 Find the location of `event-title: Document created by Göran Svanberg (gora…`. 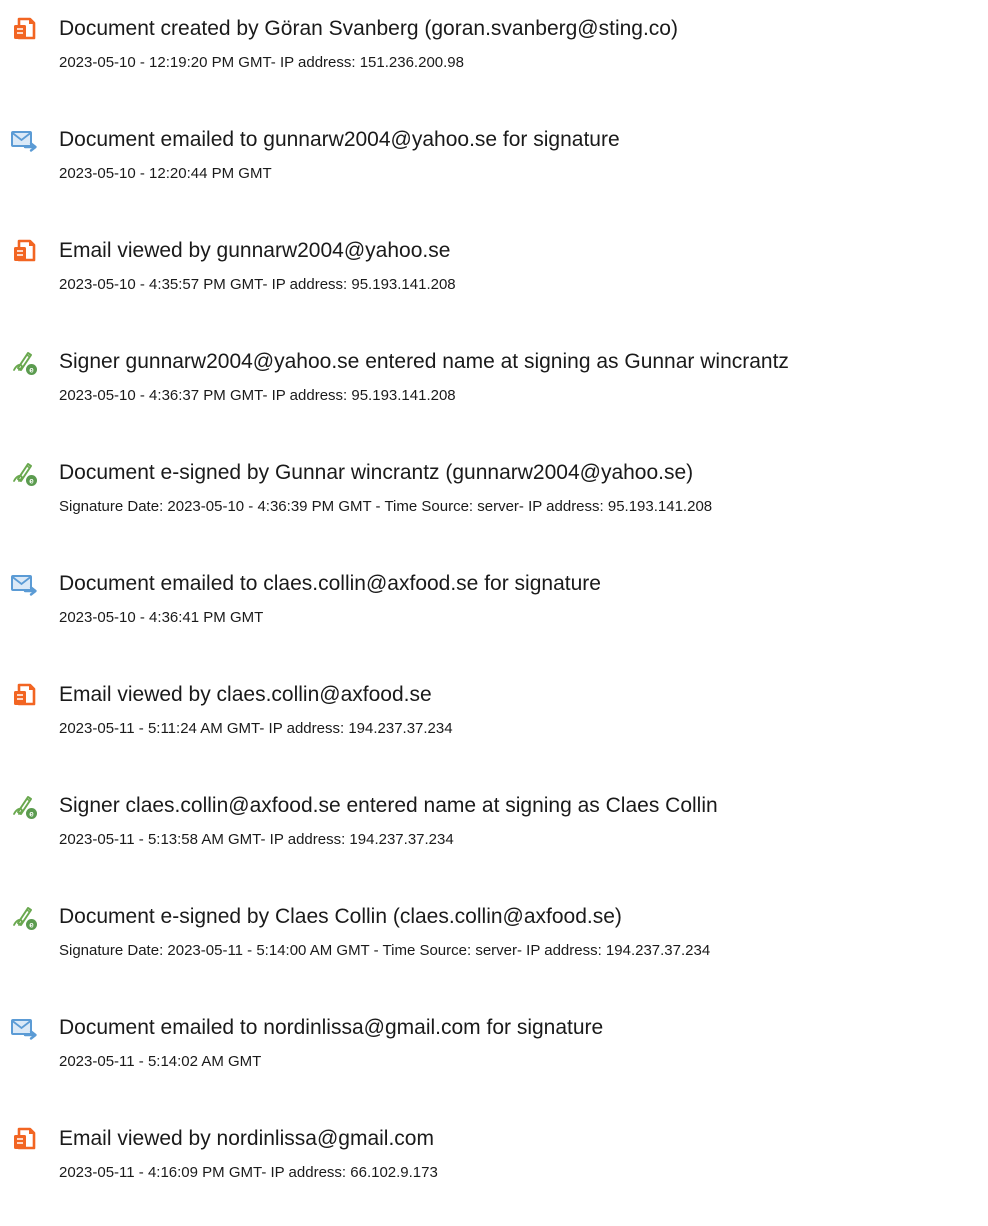

event-title: Document created by Göran Svanberg (gora… is located at coordinates (368, 28).